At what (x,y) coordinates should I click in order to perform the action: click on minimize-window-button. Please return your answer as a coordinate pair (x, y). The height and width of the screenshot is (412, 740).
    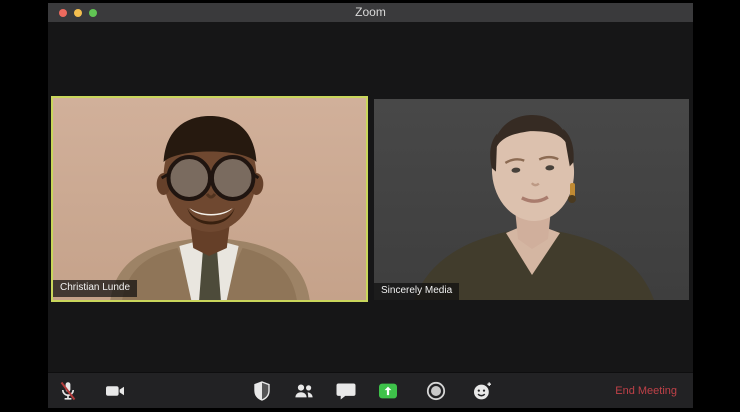
    Looking at the image, I should click on (78, 12).